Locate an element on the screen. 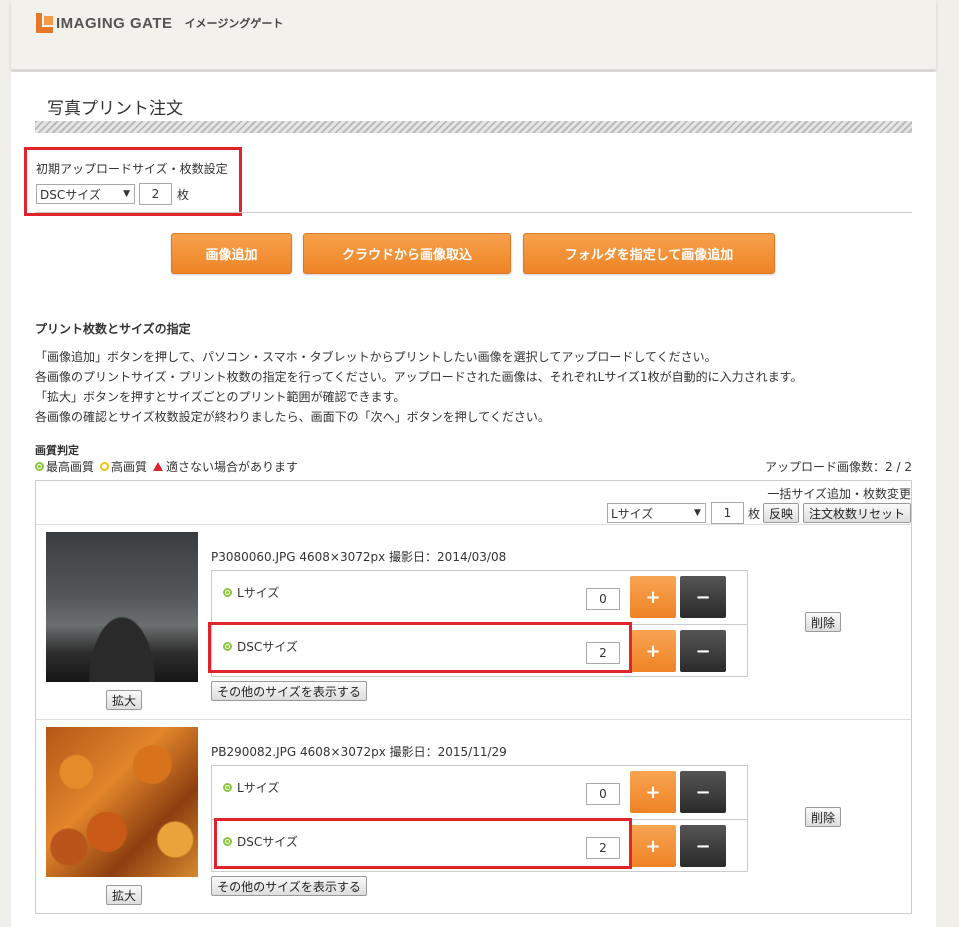 The image size is (959, 927). file-info: P3080060.JPG 4608×3072px 撮影日：2014/03/08 is located at coordinates (359, 557).